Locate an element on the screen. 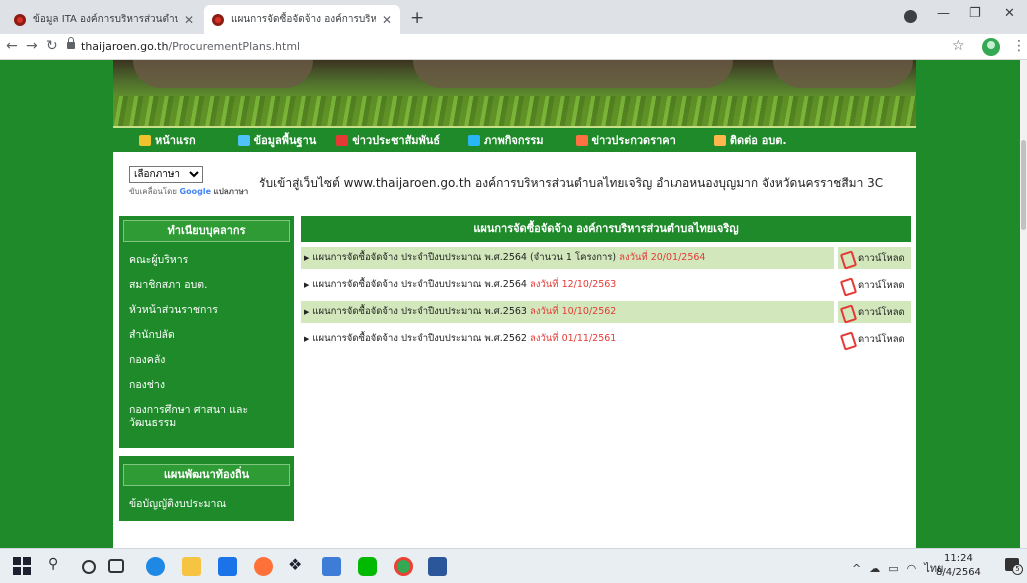 Image resolution: width=1027 pixels, height=583 pixels. sidebar-item-engineering: กองช่าง is located at coordinates (206, 385).